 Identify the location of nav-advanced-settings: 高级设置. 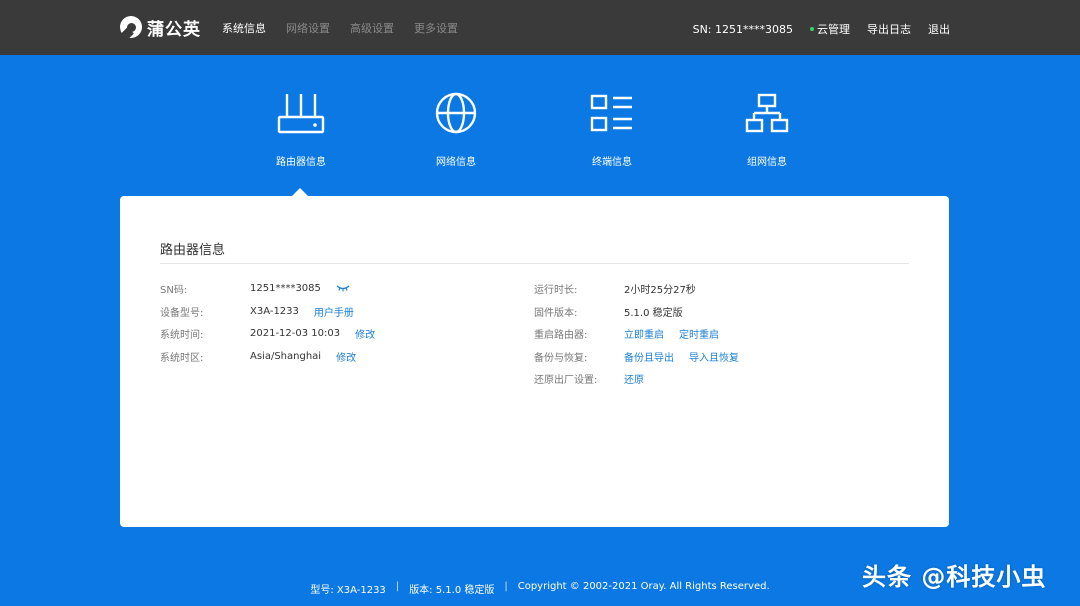
(372, 28).